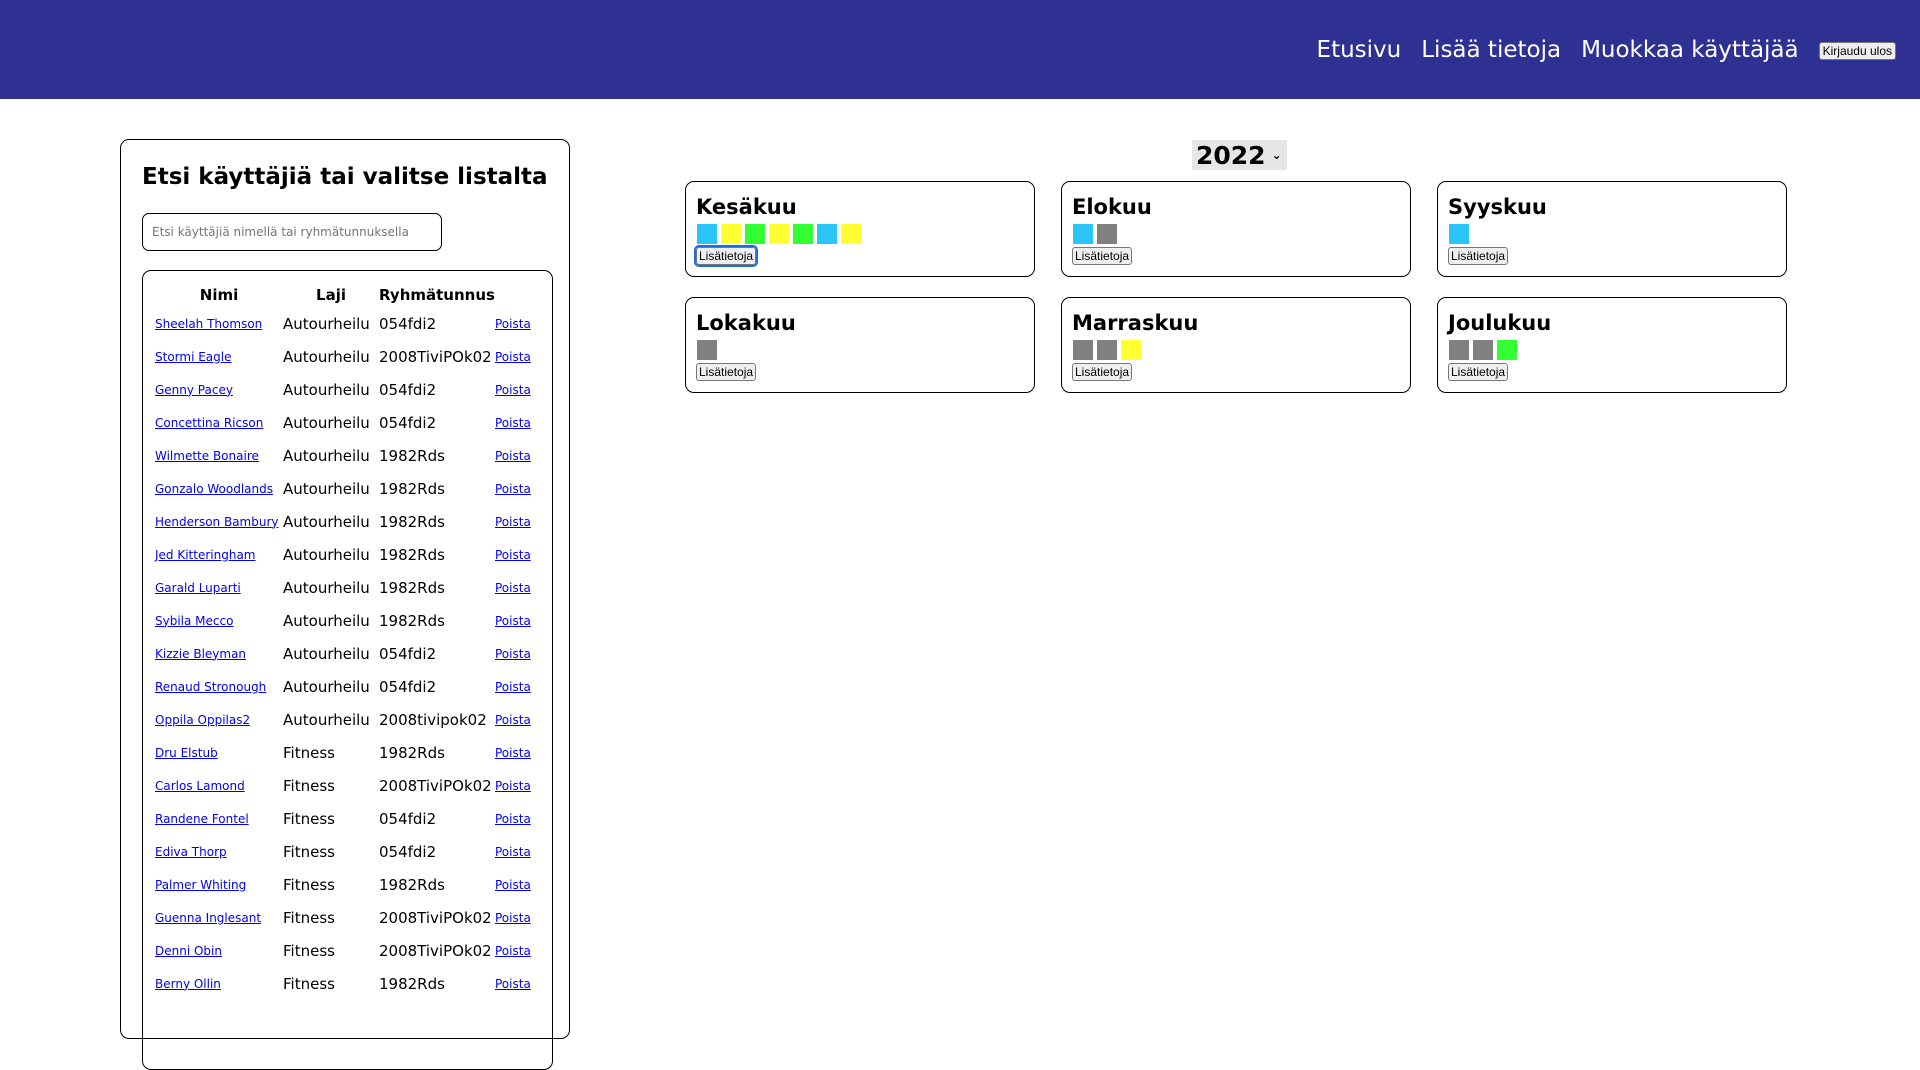 This screenshot has height=1070, width=1920. What do you see at coordinates (343, 851) in the screenshot?
I see `table-row: Ediva Thorp Fitness 054fdi2 Poista` at bounding box center [343, 851].